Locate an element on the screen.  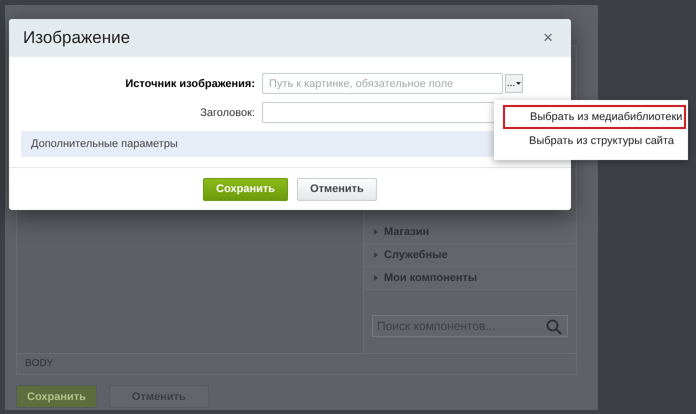
field-label: Заголовок: is located at coordinates (227, 112).